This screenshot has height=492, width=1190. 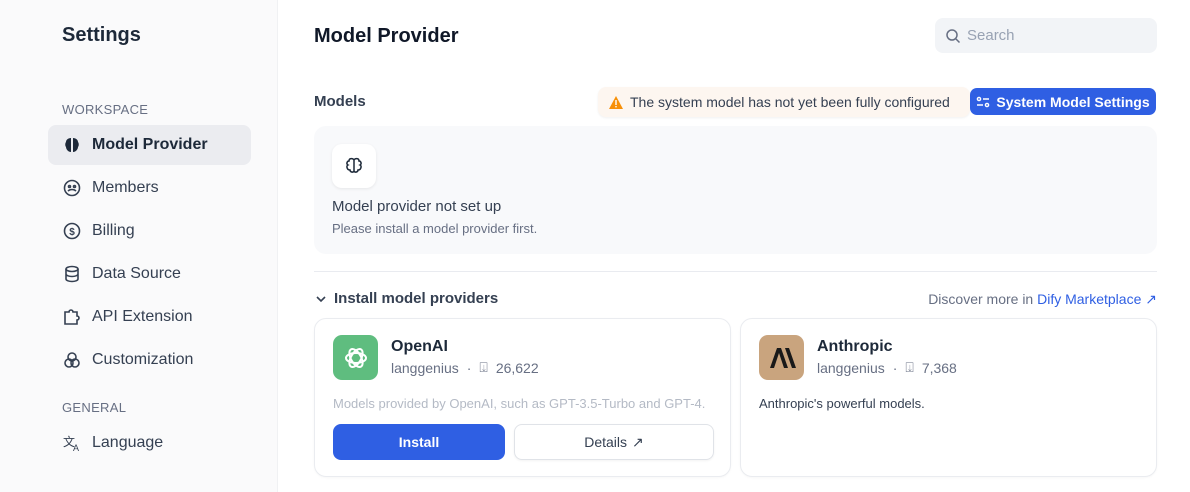 What do you see at coordinates (72, 274) in the screenshot?
I see `database-icon` at bounding box center [72, 274].